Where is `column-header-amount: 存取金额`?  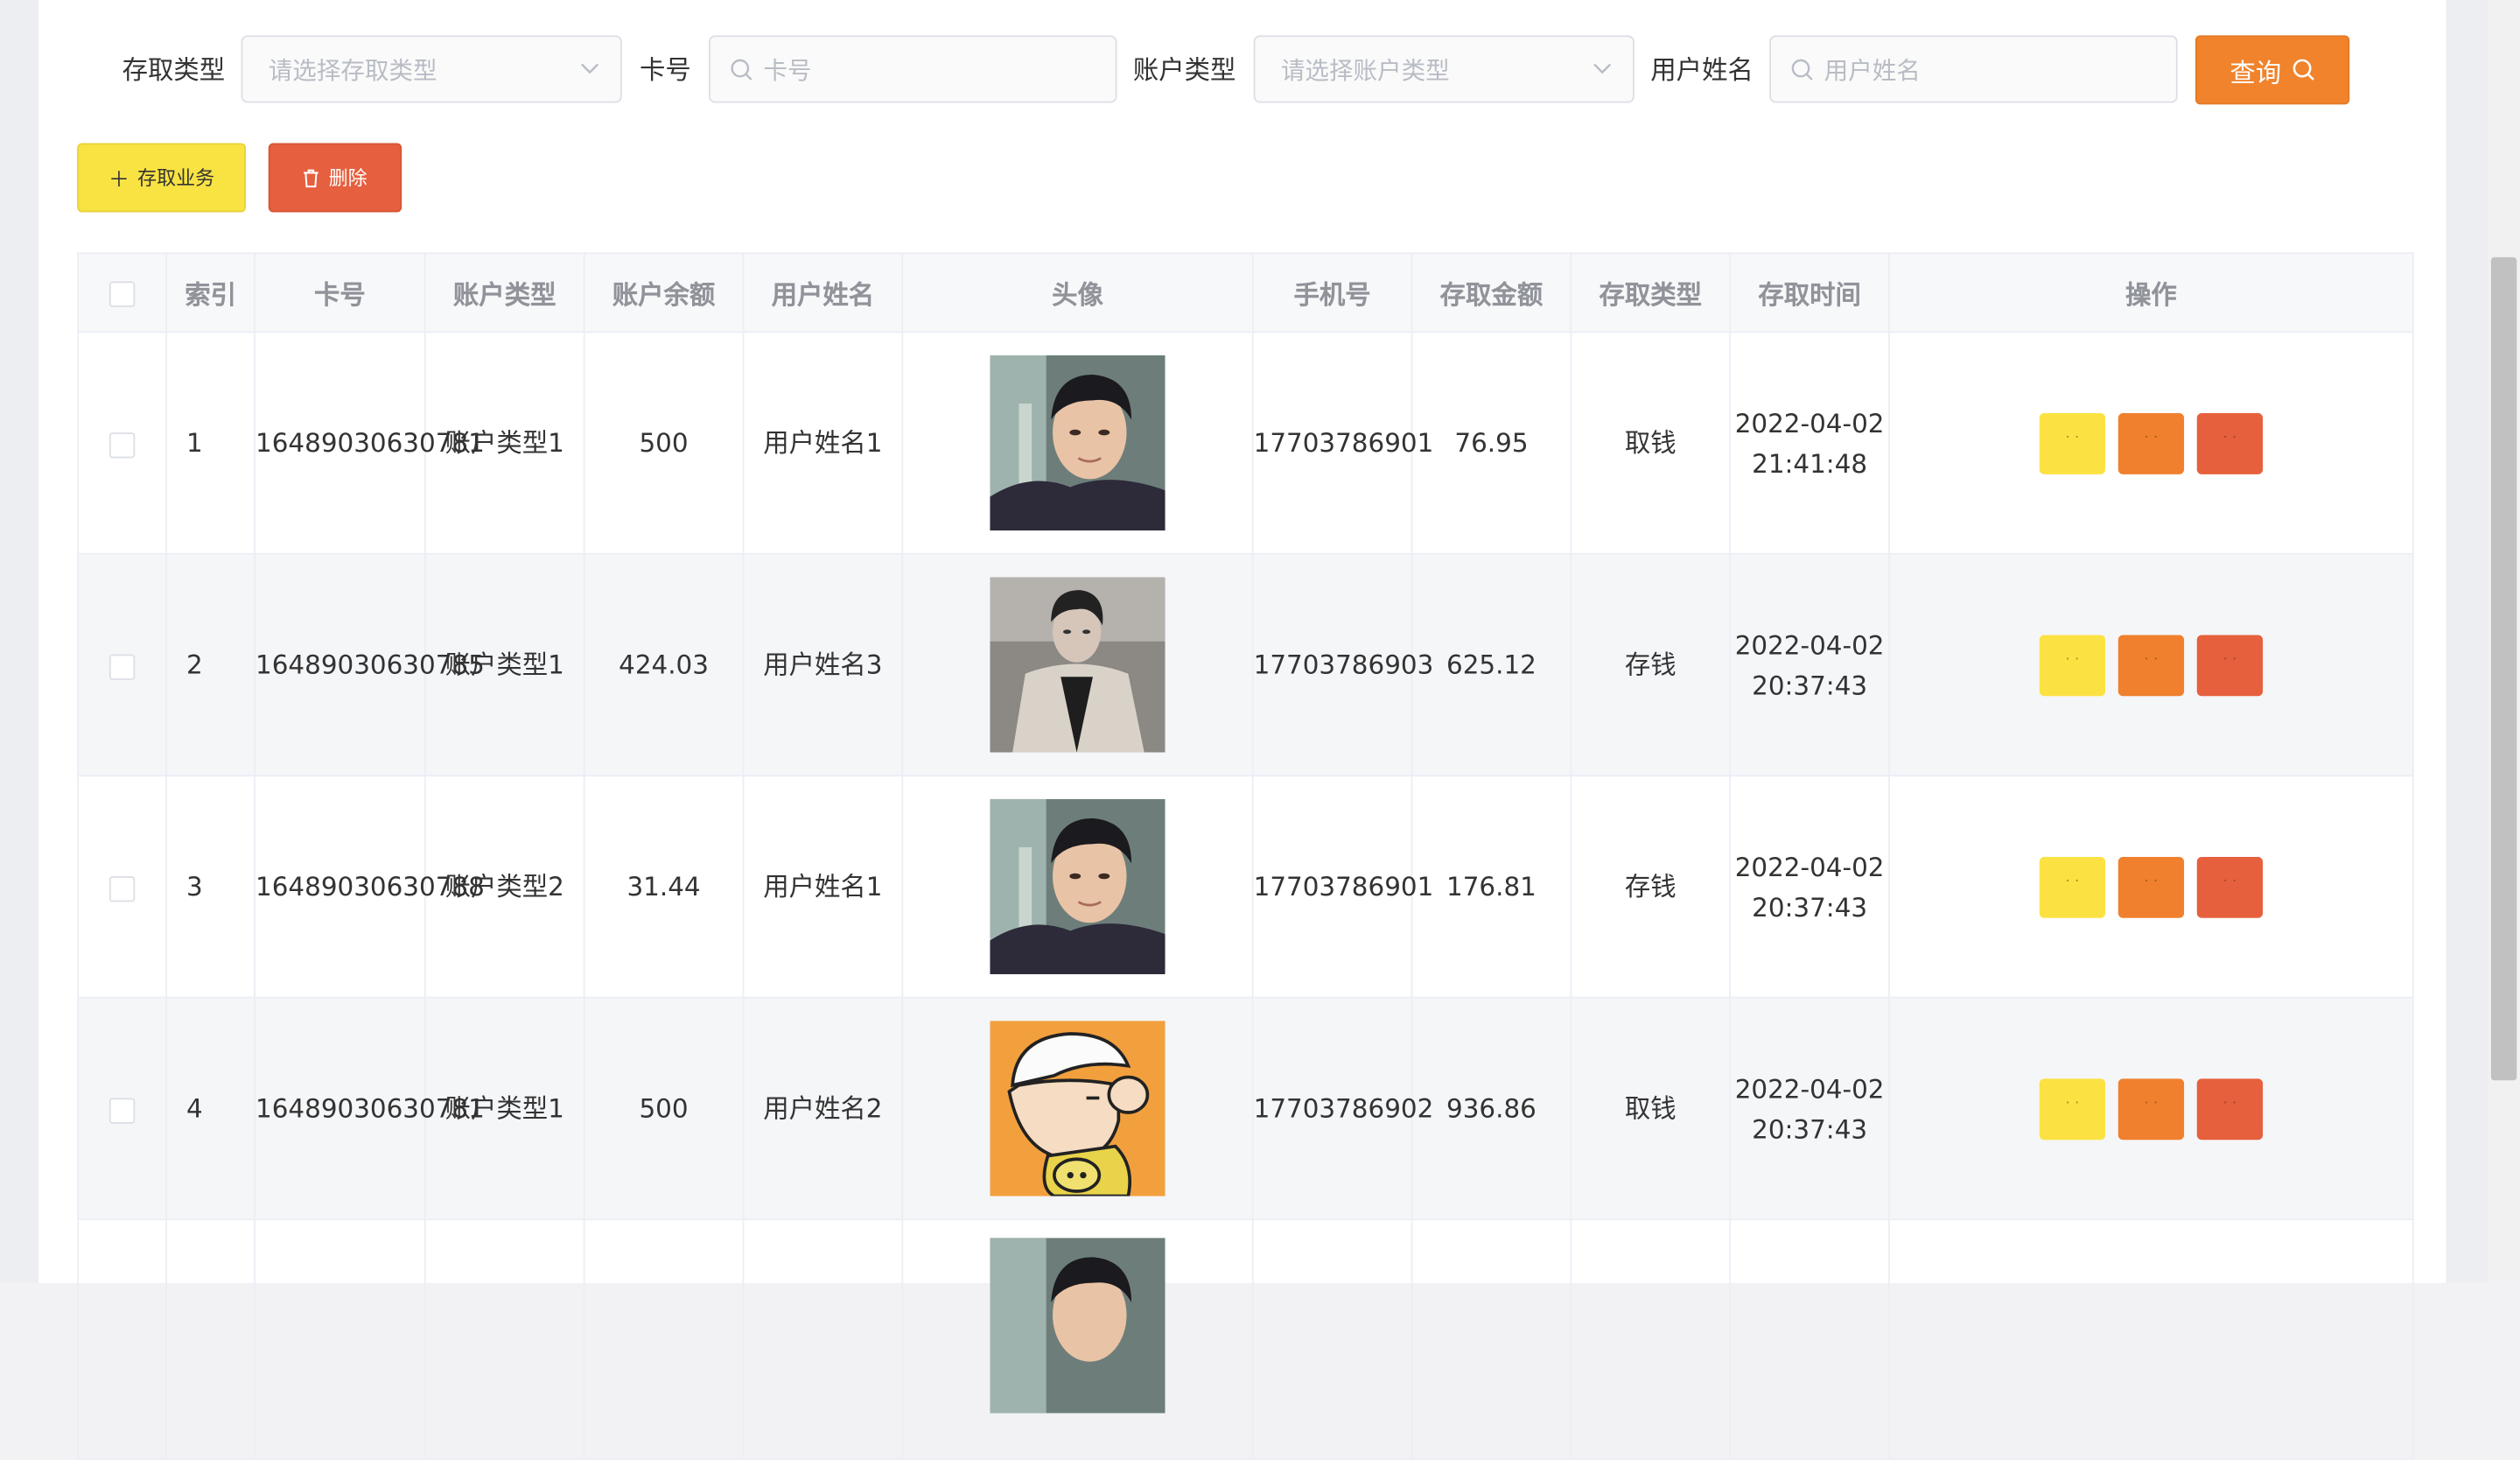
column-header-amount: 存取金额 is located at coordinates (1491, 292).